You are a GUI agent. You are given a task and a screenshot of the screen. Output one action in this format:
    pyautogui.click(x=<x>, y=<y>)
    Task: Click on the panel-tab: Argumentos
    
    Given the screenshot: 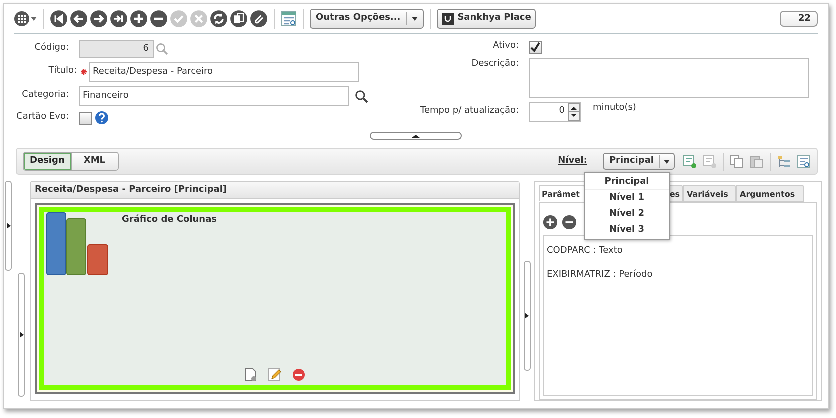 What is the action you would take?
    pyautogui.click(x=770, y=193)
    